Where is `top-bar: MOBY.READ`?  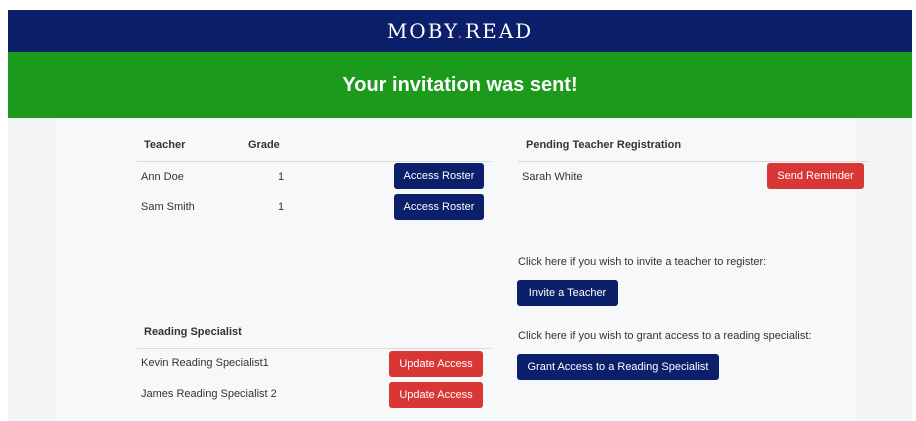 top-bar: MOBY.READ is located at coordinates (460, 31).